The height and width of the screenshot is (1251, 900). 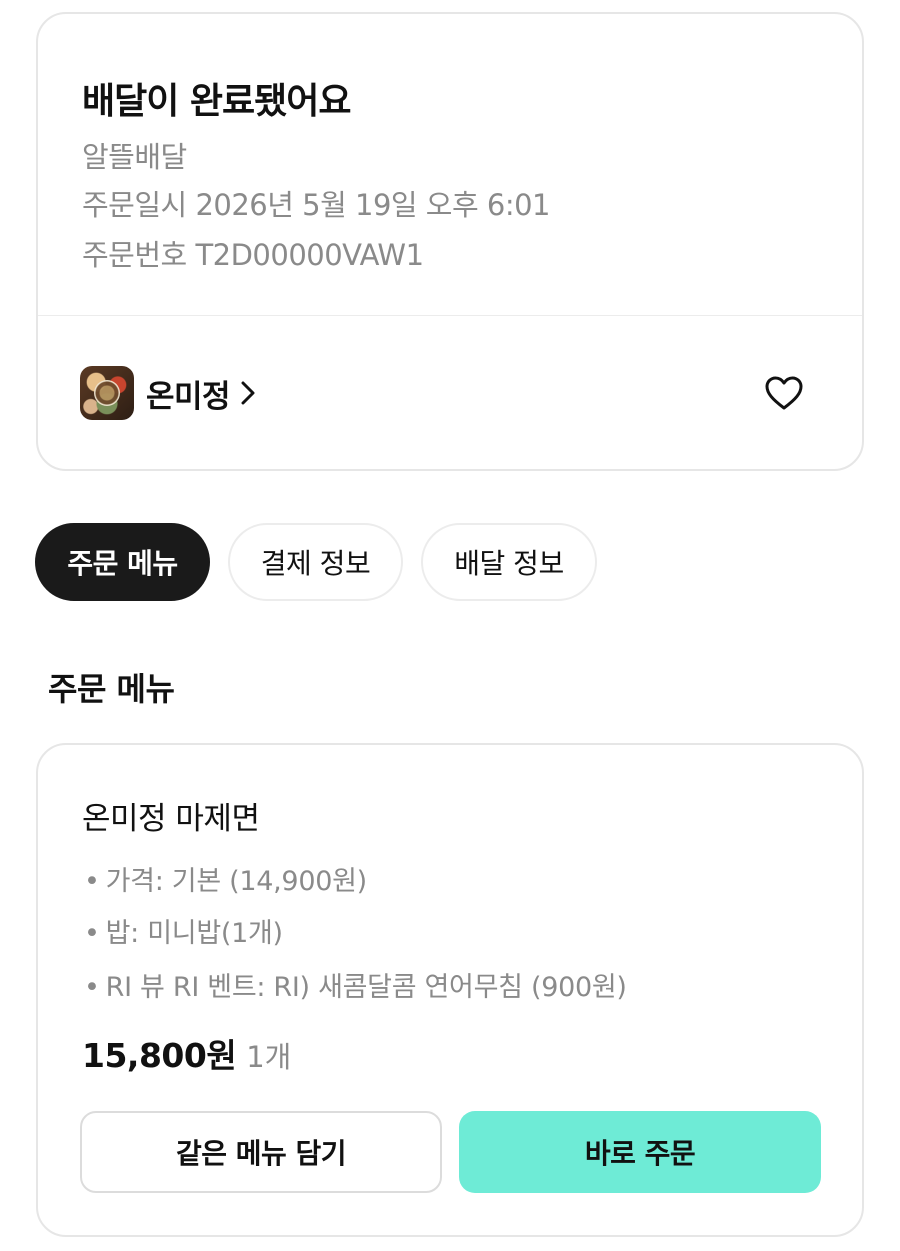 I want to click on option-line: • RI 뷰 RI 벤트: RI) 새콤달콤 연어무침 (900원), so click(x=355, y=984).